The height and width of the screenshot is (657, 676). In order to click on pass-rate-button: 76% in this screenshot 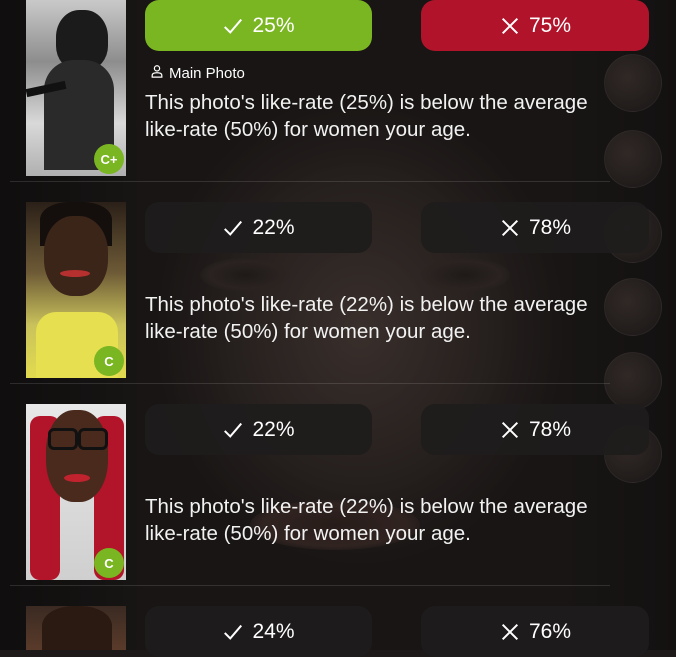, I will do `click(535, 631)`.